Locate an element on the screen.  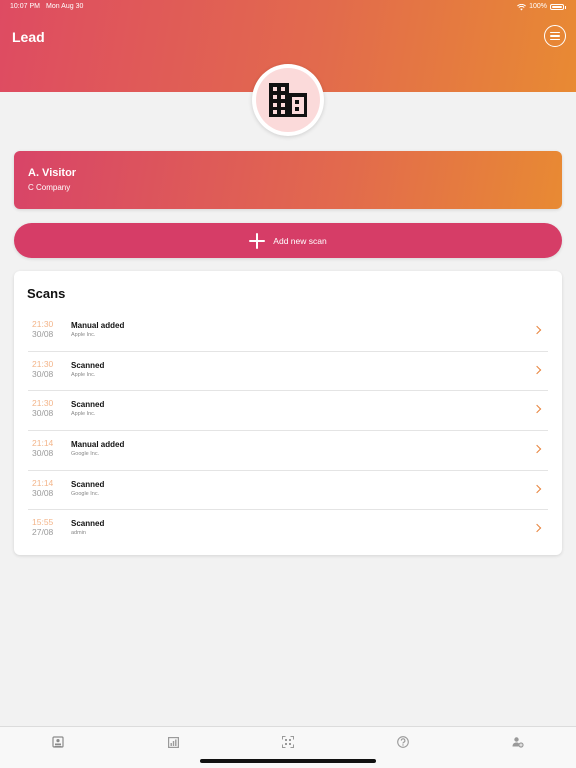
page-title: Lead is located at coordinates (28, 37).